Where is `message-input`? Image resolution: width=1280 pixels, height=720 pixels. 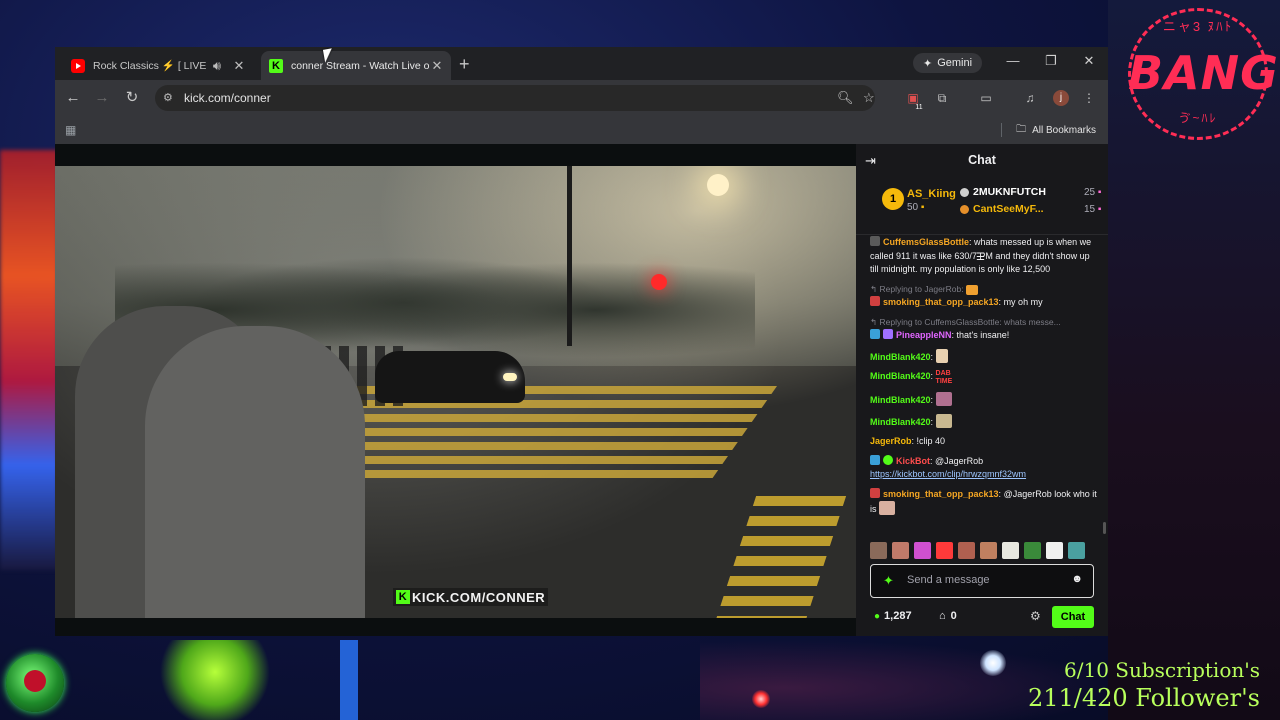
message-input is located at coordinates (982, 580).